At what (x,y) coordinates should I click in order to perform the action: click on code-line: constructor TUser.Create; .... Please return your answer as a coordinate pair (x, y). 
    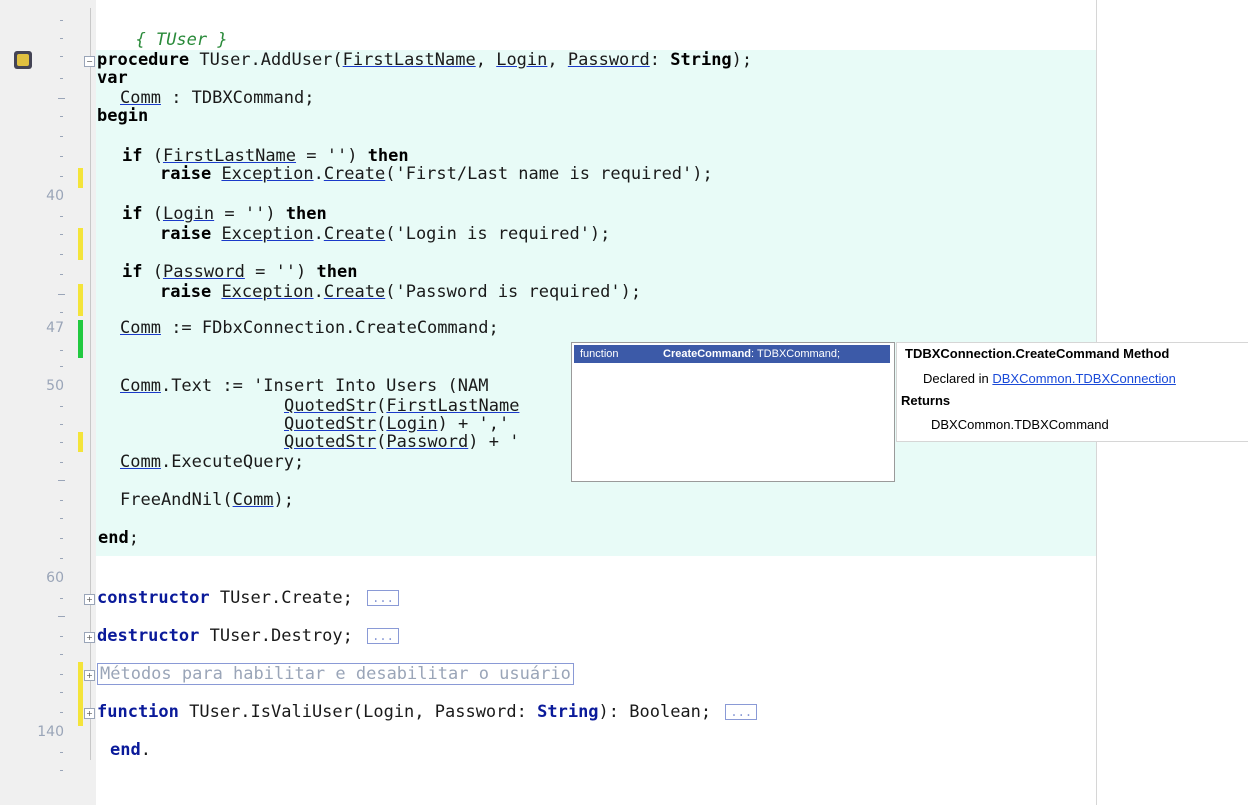
    Looking at the image, I should click on (248, 598).